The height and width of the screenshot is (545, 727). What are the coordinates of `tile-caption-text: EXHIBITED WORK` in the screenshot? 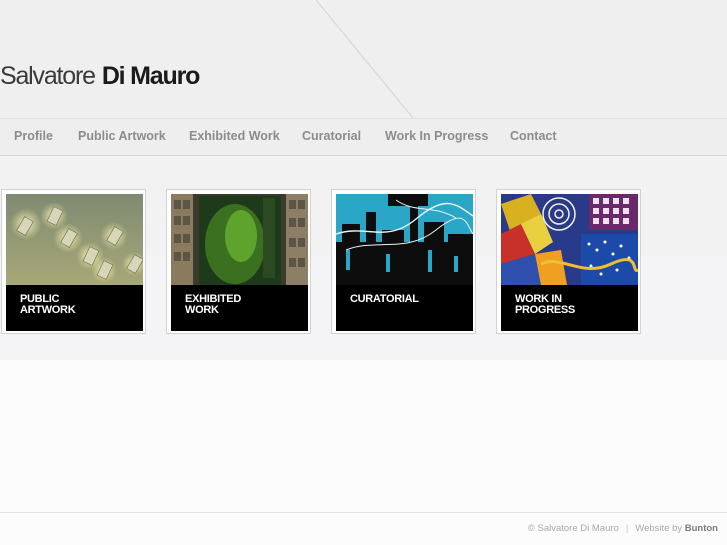 It's located at (213, 304).